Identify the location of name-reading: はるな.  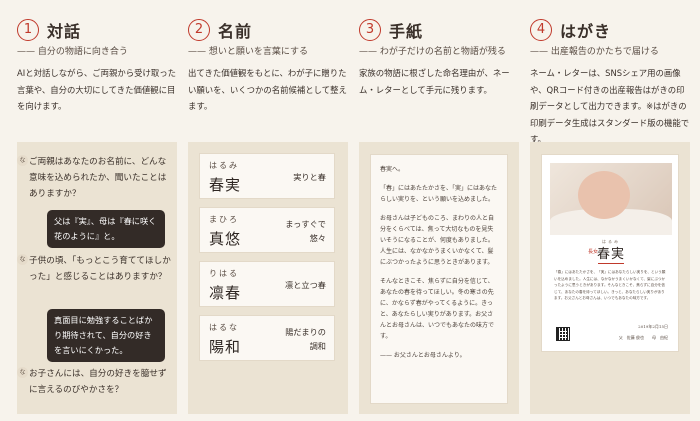
(224, 327).